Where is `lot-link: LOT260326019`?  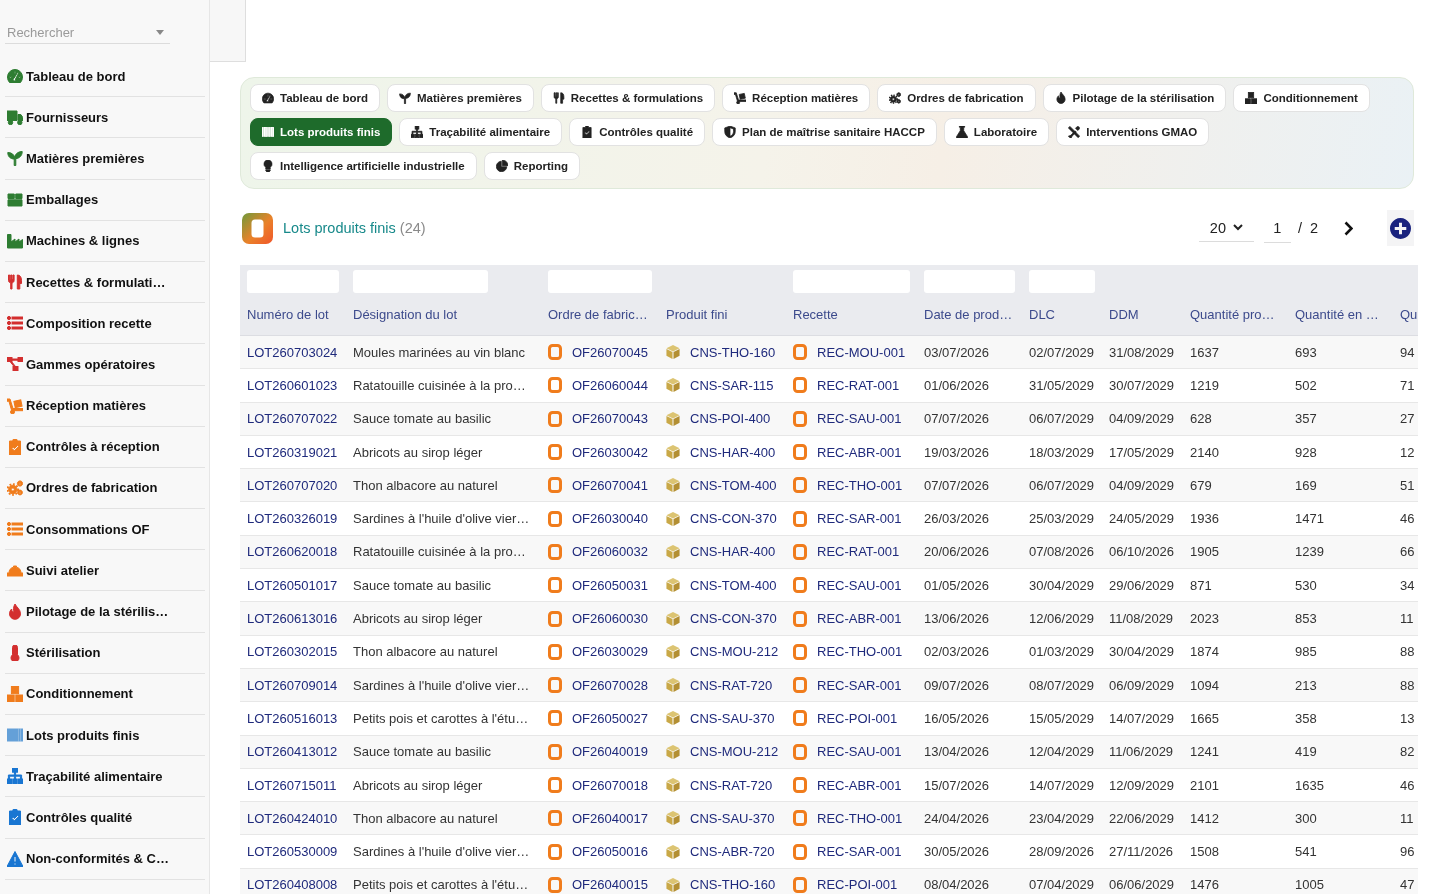
lot-link: LOT260326019 is located at coordinates (292, 519).